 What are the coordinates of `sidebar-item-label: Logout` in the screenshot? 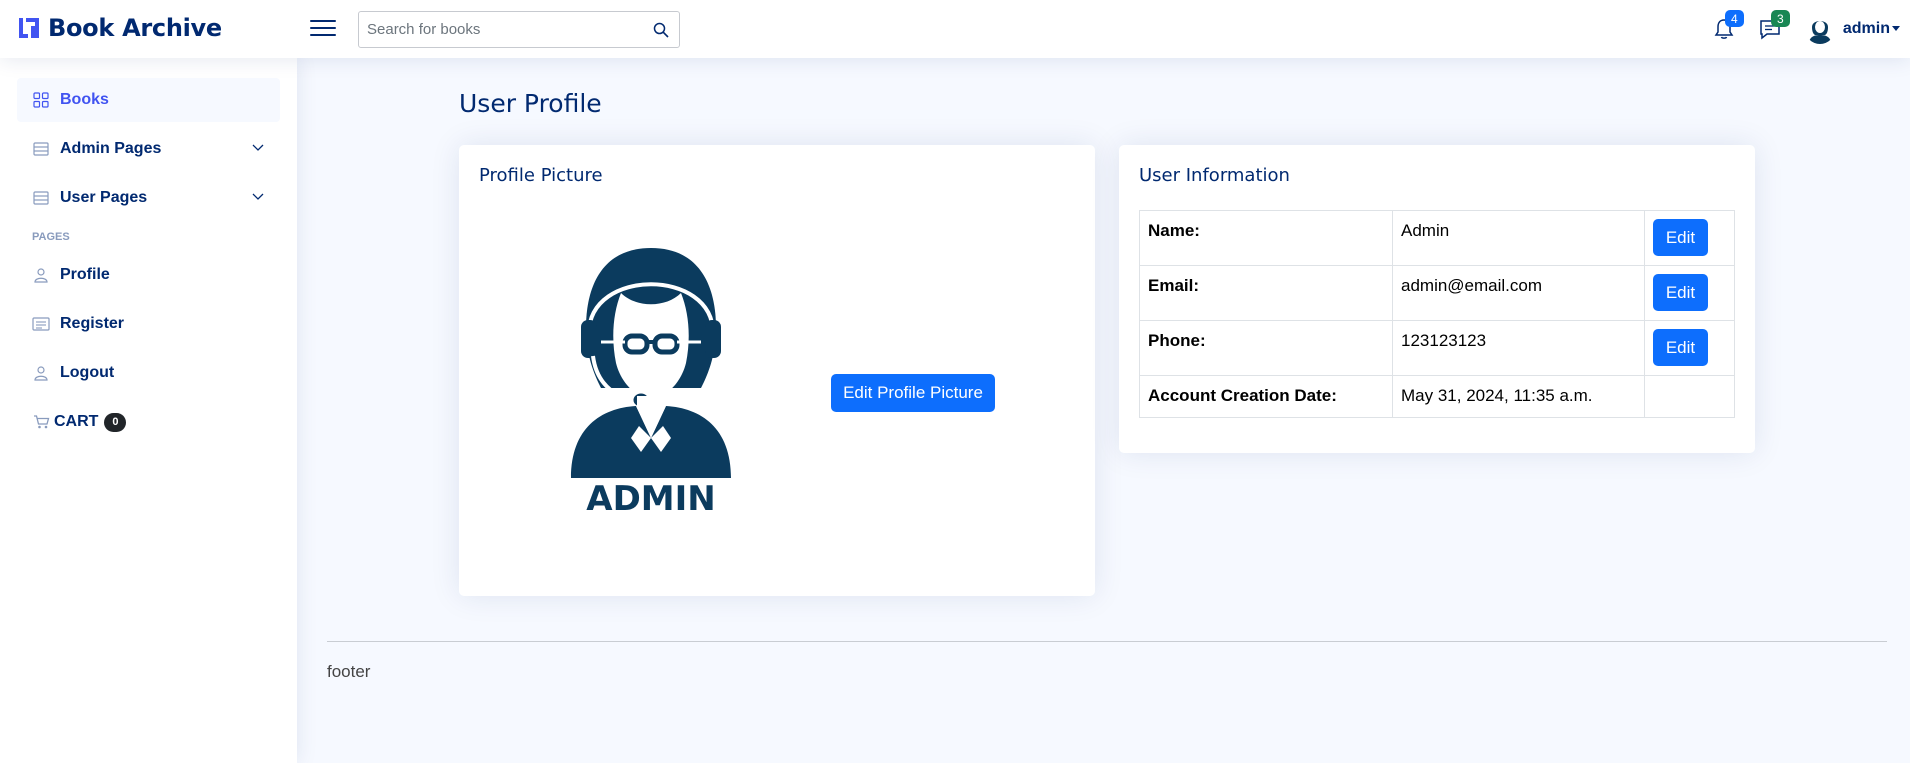 It's located at (87, 372).